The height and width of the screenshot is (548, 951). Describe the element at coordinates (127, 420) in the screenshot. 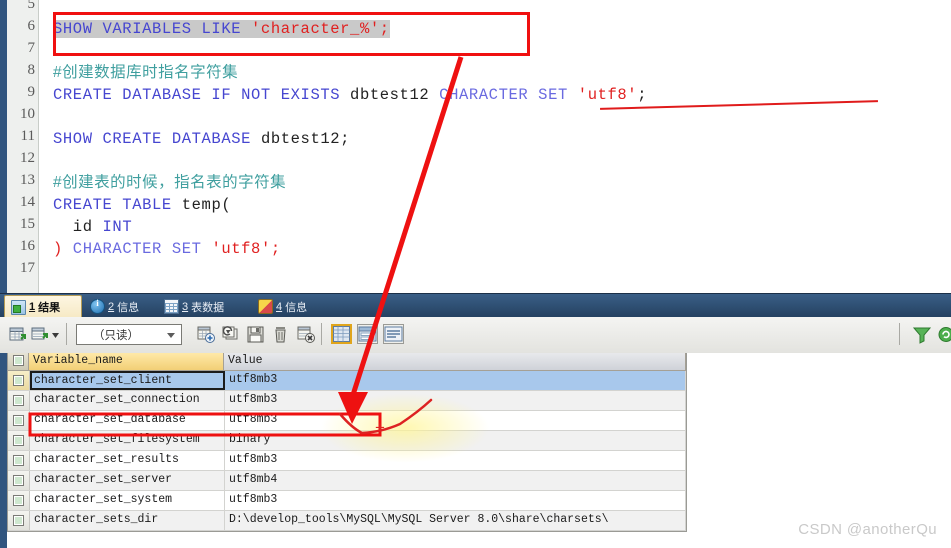

I see `cell-variable-name: character_set_database` at that location.